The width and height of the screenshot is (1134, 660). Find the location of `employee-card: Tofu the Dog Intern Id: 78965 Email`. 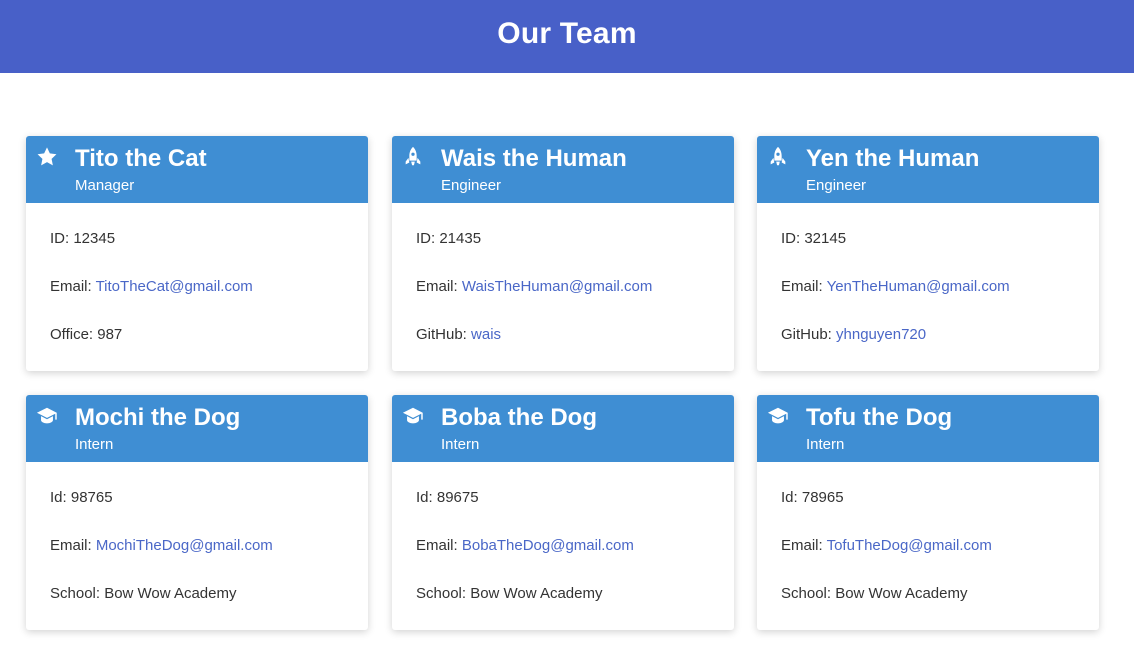

employee-card: Tofu the Dog Intern Id: 78965 Email is located at coordinates (928, 512).